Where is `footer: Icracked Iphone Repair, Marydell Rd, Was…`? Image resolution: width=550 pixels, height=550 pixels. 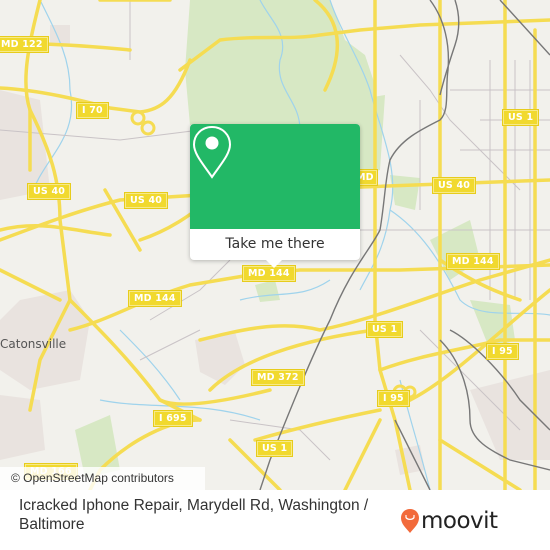
footer: Icracked Iphone Repair, Marydell Rd, Was… is located at coordinates (275, 520).